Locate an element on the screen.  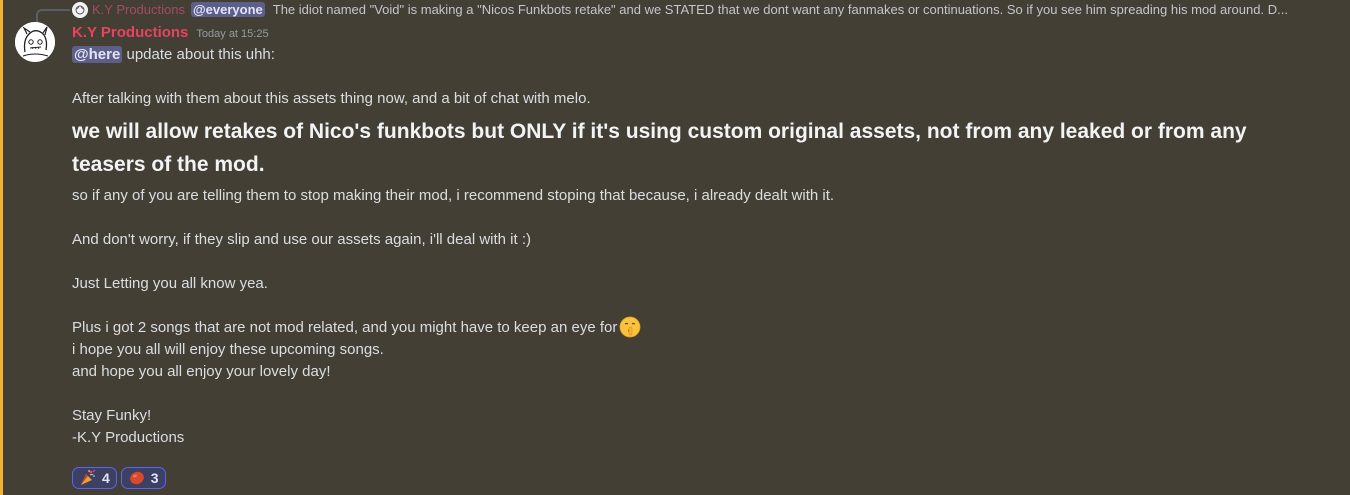
reaction-red-blob: 3 is located at coordinates (143, 478).